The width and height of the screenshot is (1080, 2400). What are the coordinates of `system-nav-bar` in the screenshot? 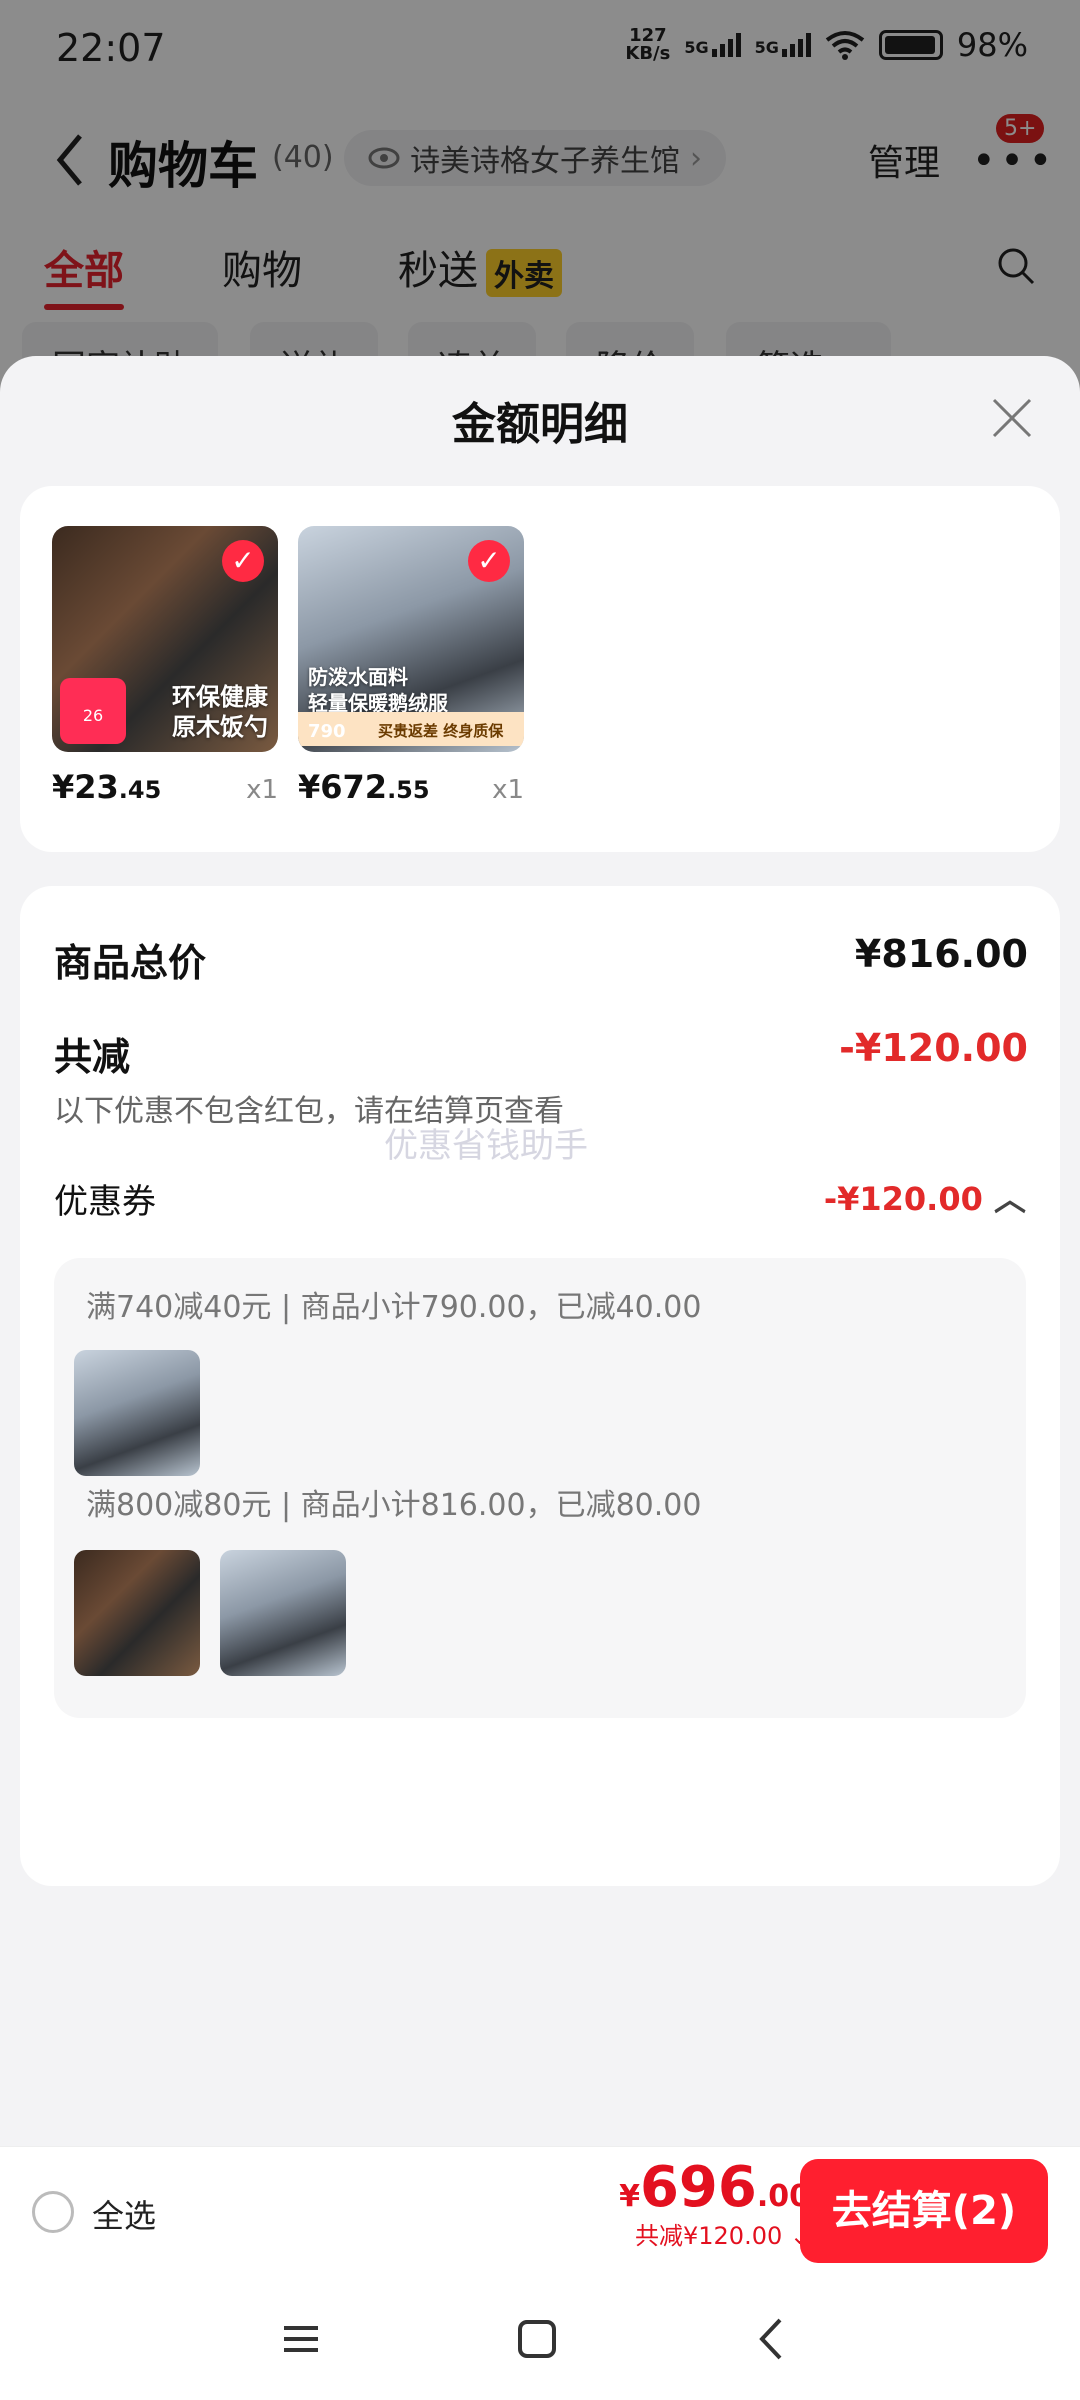 It's located at (540, 2337).